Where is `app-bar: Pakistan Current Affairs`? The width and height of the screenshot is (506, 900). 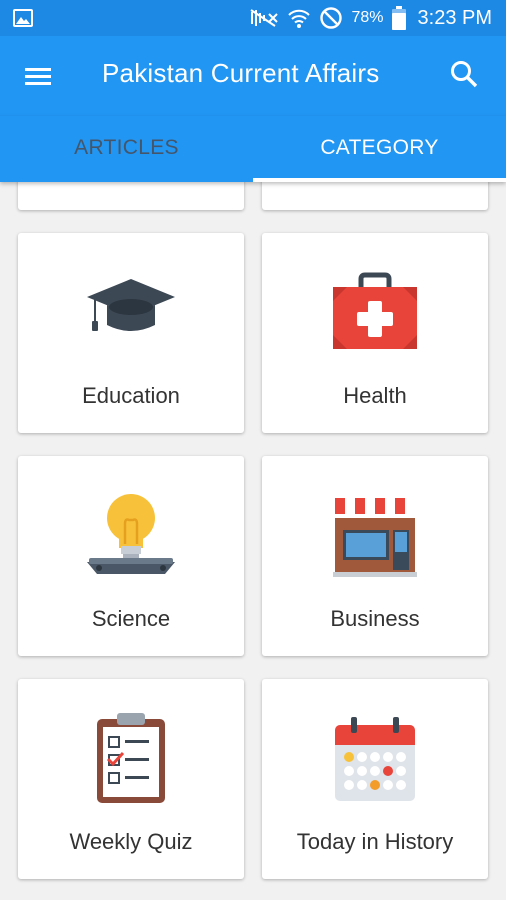
app-bar: Pakistan Current Affairs is located at coordinates (253, 76).